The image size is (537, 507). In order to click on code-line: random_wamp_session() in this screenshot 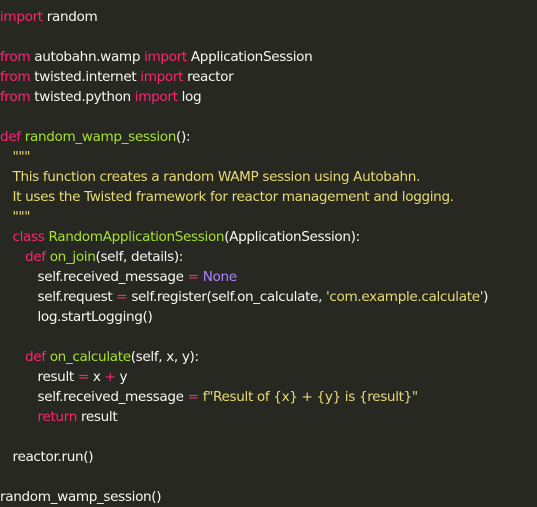, I will do `click(81, 497)`.